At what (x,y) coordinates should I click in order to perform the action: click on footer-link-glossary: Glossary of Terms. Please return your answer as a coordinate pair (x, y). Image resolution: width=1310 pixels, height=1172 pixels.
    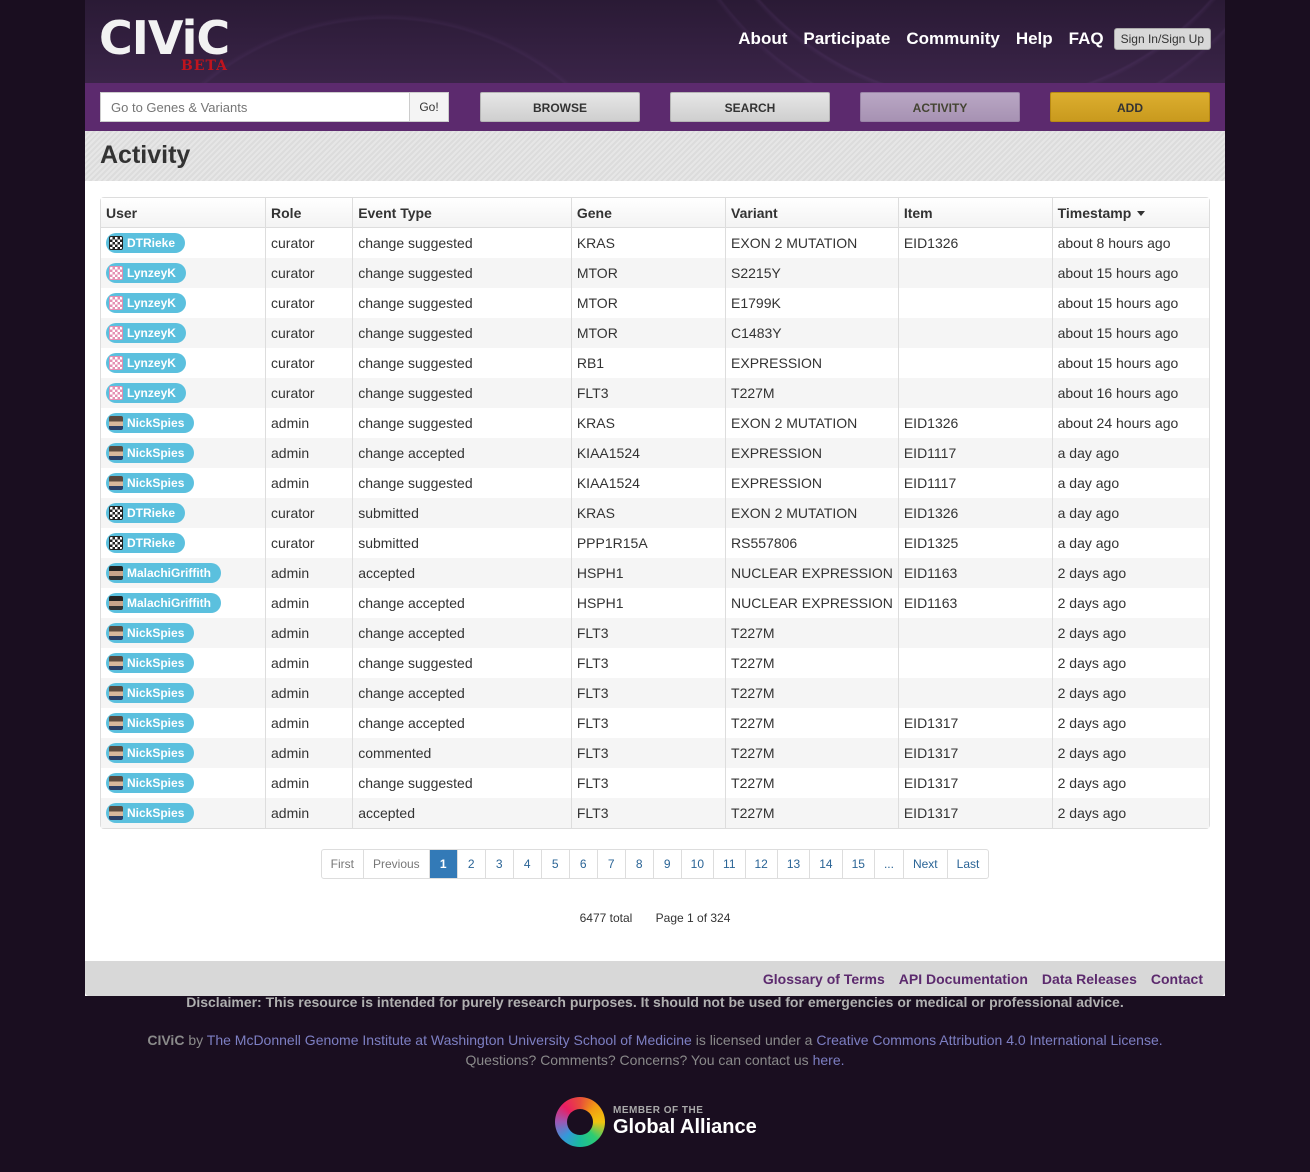
    Looking at the image, I should click on (824, 979).